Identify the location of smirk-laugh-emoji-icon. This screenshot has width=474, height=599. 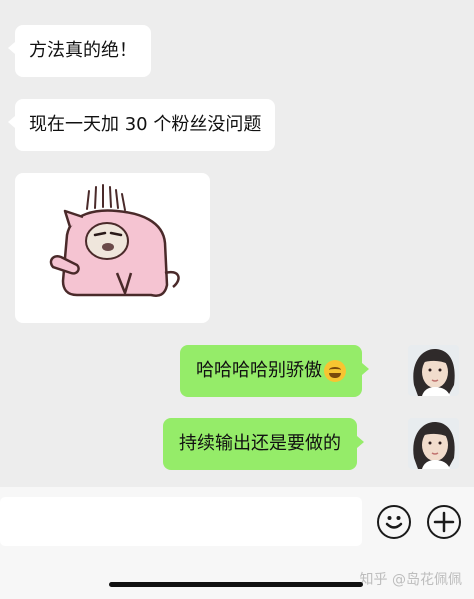
(335, 371).